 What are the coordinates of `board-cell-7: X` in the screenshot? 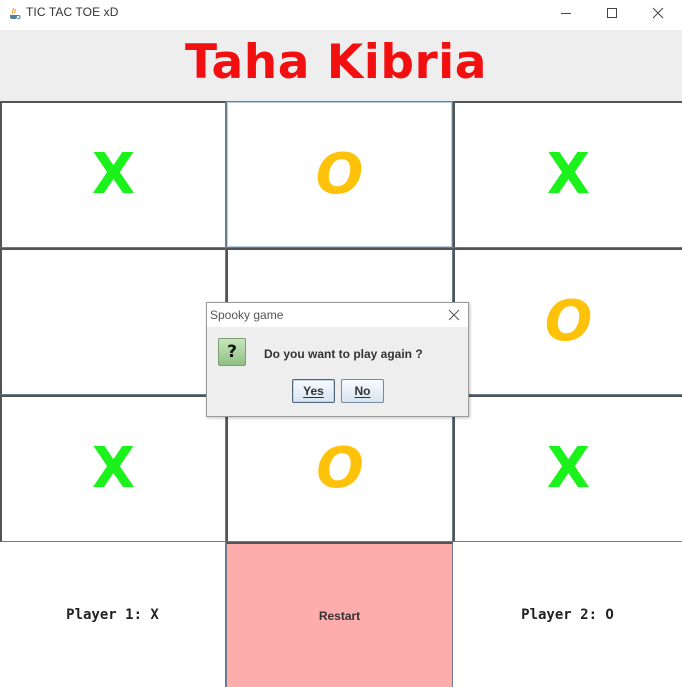 It's located at (113, 468).